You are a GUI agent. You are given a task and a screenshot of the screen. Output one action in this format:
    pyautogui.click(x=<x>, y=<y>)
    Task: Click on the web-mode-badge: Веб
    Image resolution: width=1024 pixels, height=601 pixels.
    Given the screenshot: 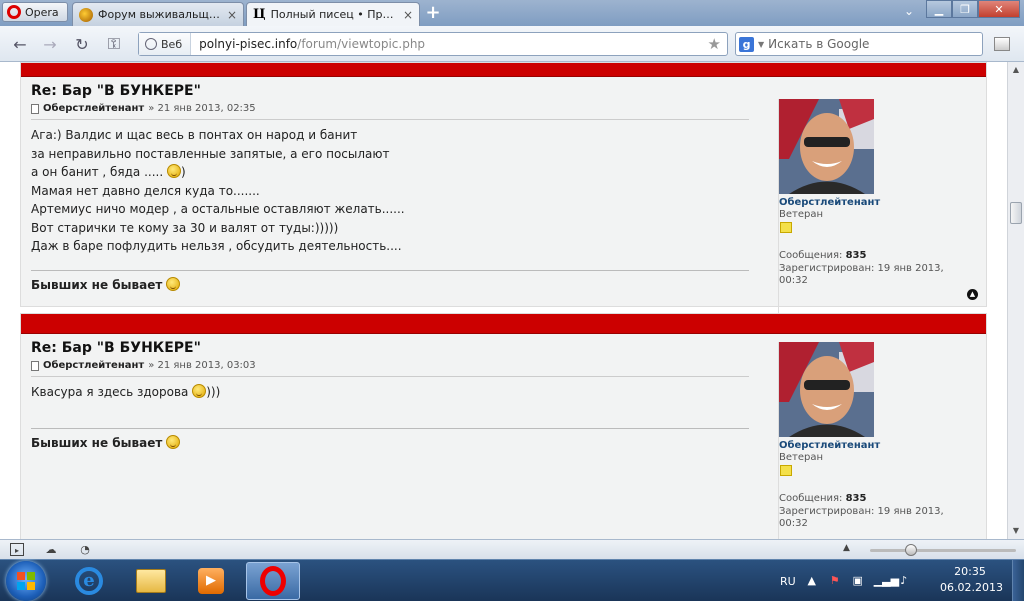 What is the action you would take?
    pyautogui.click(x=165, y=44)
    